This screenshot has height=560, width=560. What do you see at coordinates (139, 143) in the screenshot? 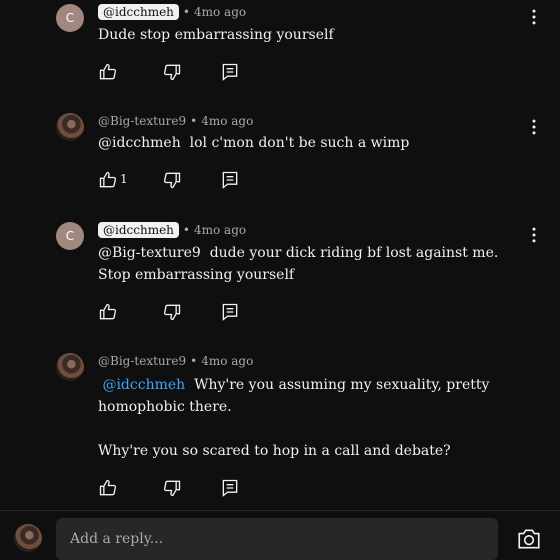
I see `mention: @idcchmeh` at bounding box center [139, 143].